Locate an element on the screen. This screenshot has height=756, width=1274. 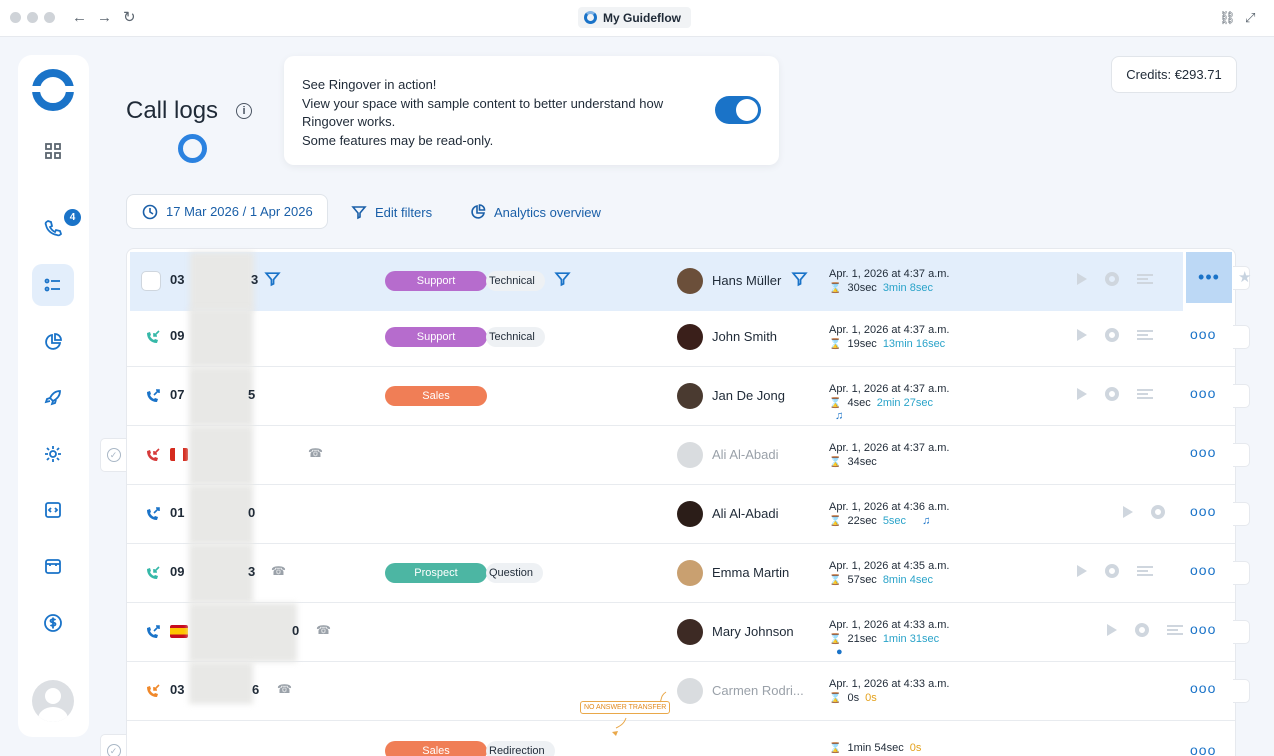
link-icon: ⛓ is located at coordinates (1227, 18).